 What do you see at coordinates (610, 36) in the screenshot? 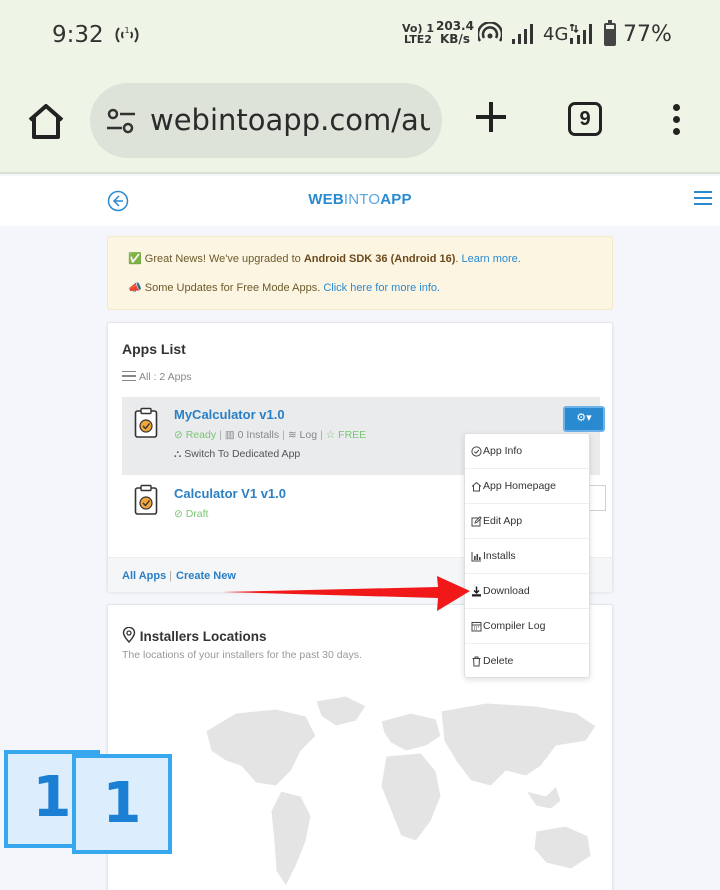
I see `battery-fill` at bounding box center [610, 36].